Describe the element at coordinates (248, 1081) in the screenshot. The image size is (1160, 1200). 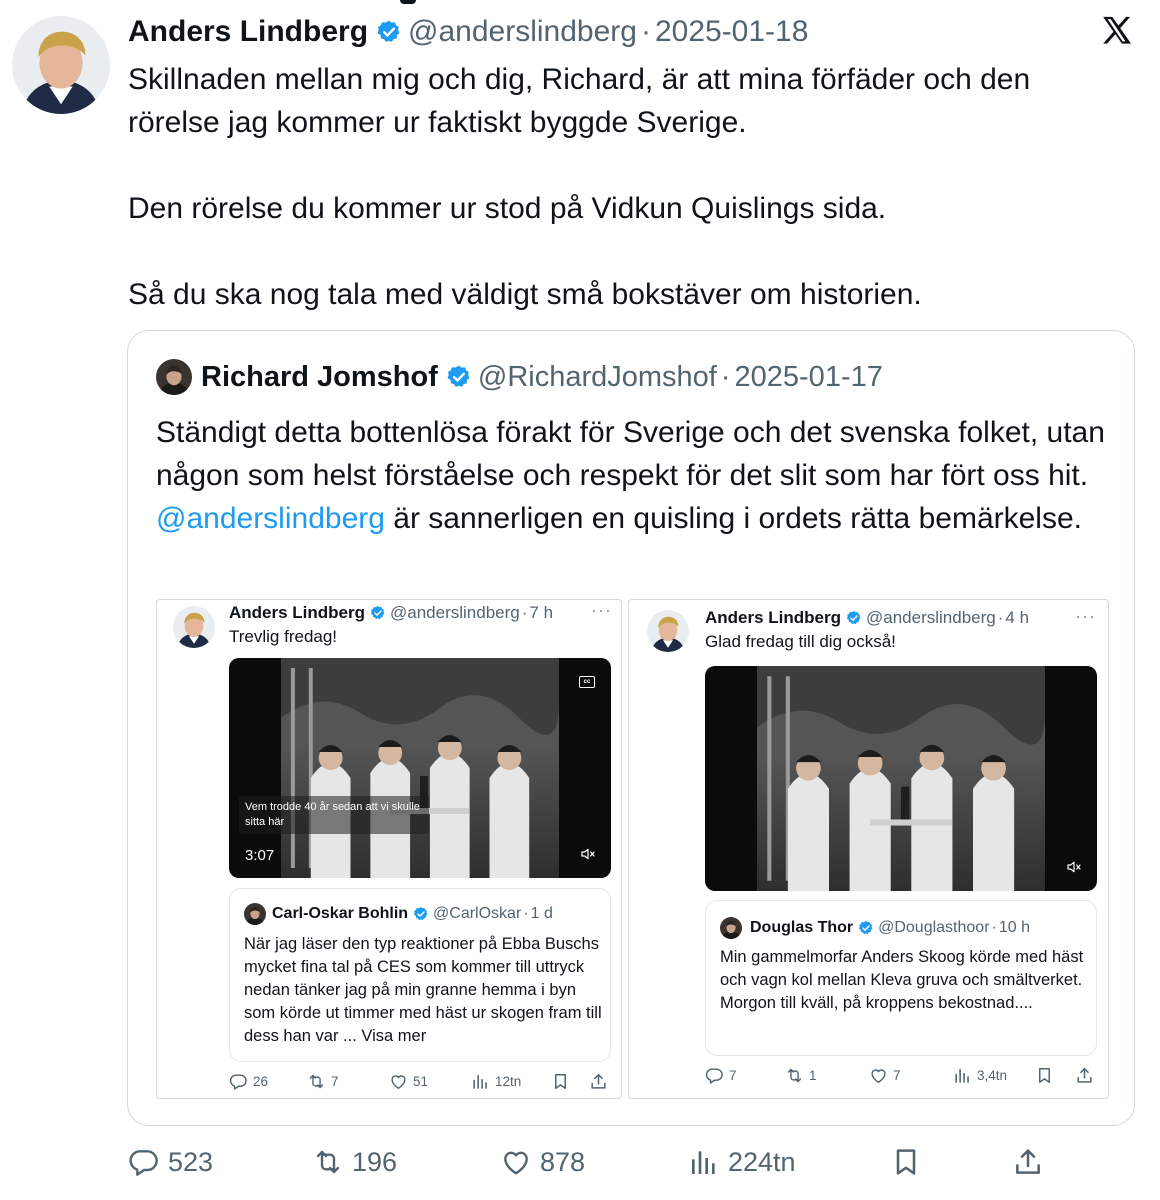
I see `reply-count: 26` at that location.